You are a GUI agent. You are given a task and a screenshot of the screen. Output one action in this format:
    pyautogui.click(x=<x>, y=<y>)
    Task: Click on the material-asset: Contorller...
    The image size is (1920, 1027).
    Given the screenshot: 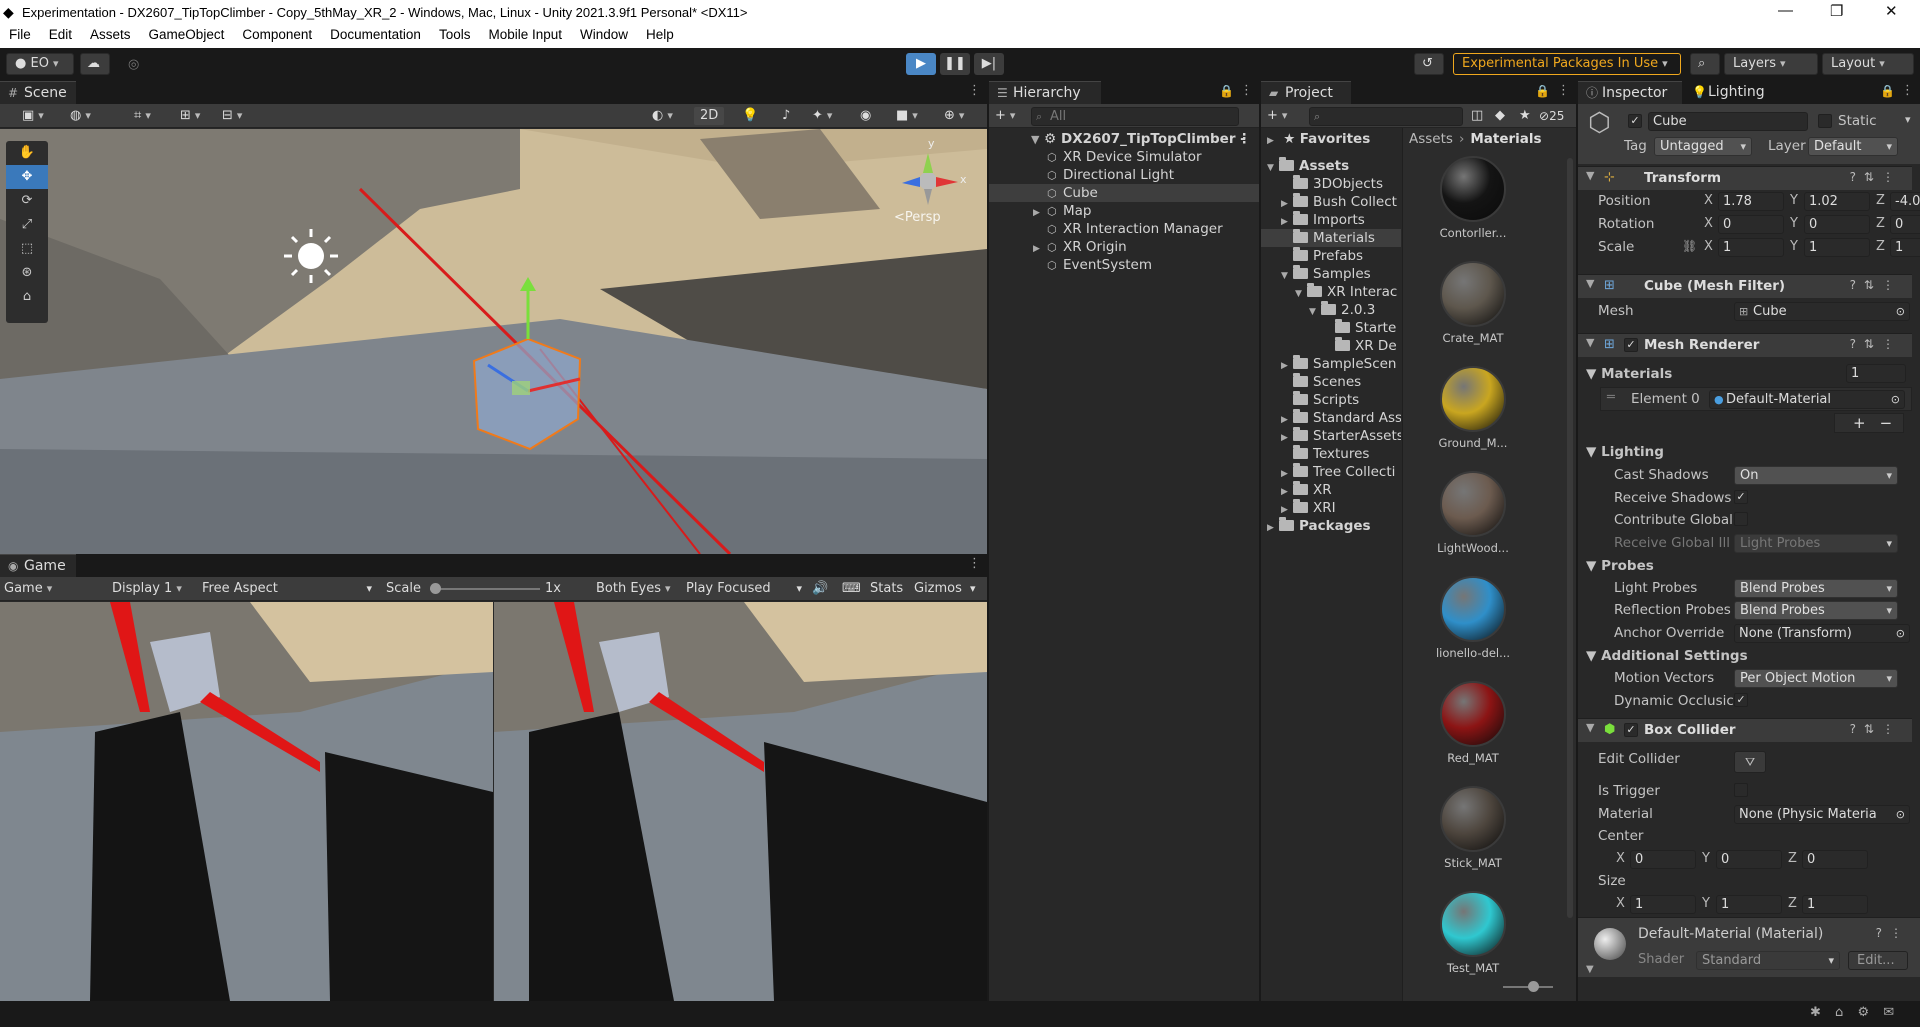 What is the action you would take?
    pyautogui.click(x=1473, y=198)
    